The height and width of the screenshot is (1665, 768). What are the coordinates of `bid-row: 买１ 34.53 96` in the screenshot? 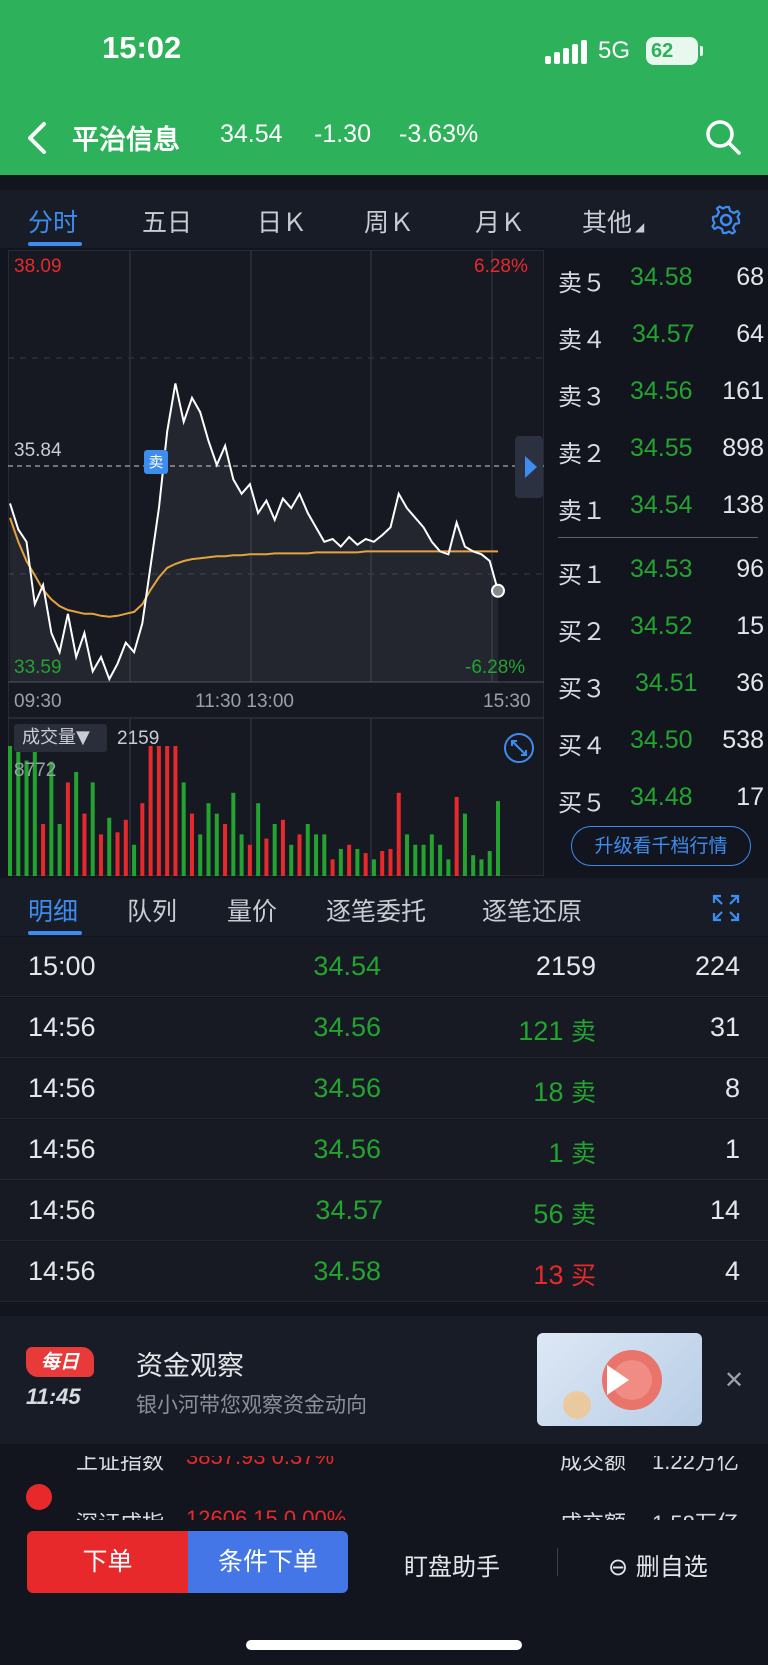 It's located at (661, 572).